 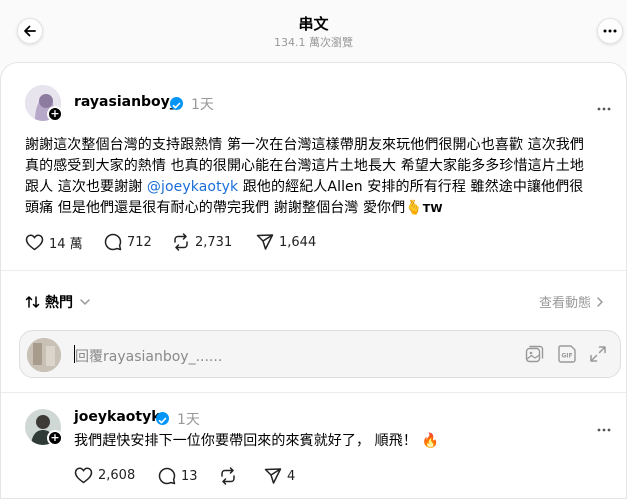 I want to click on view-count: 134.1 萬次瀏覽, so click(x=313, y=42).